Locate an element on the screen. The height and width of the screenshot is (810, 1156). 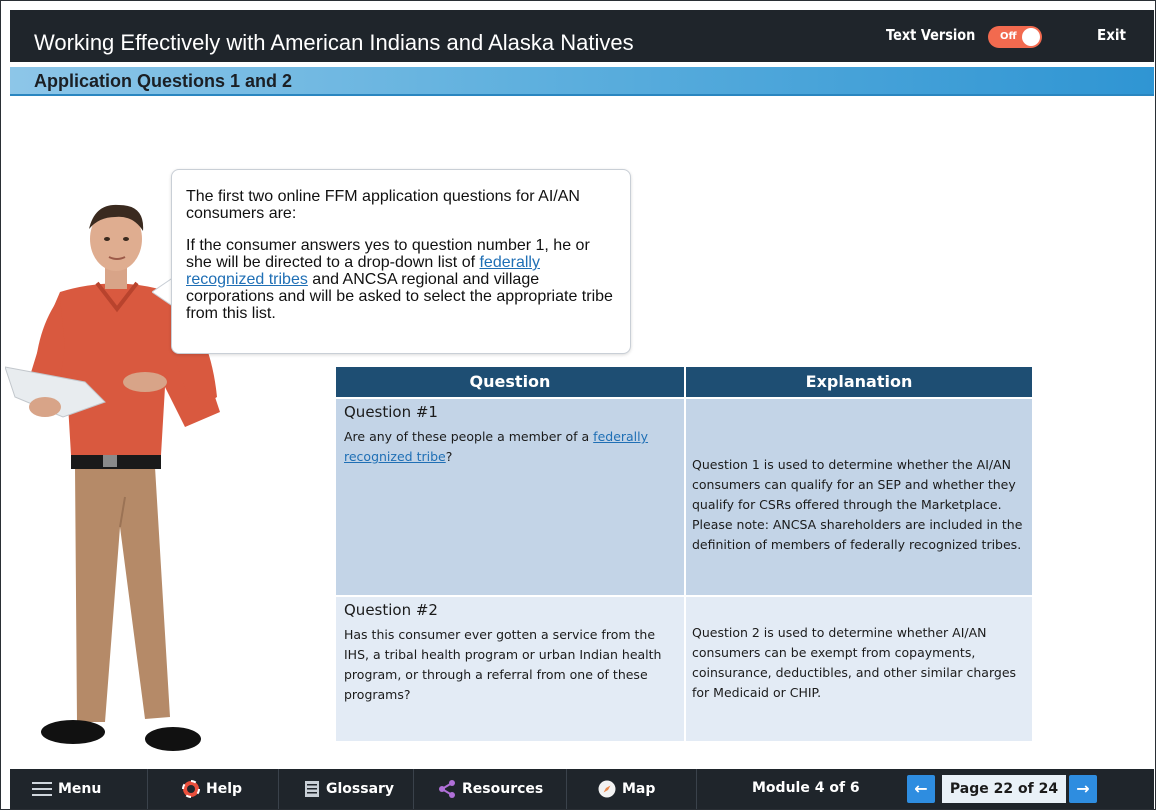
arrow-right-icon: → is located at coordinates (1083, 788).